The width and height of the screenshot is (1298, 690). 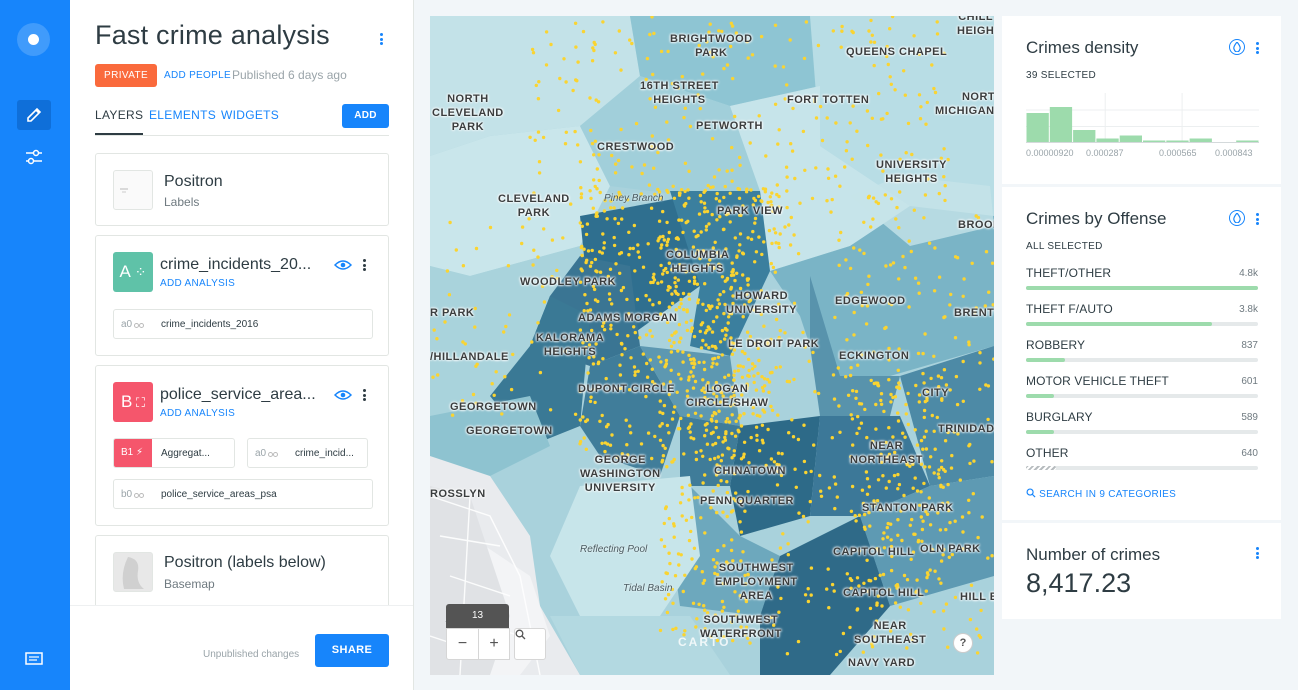 What do you see at coordinates (126, 75) in the screenshot?
I see `privacy-badge: PRIVATE` at bounding box center [126, 75].